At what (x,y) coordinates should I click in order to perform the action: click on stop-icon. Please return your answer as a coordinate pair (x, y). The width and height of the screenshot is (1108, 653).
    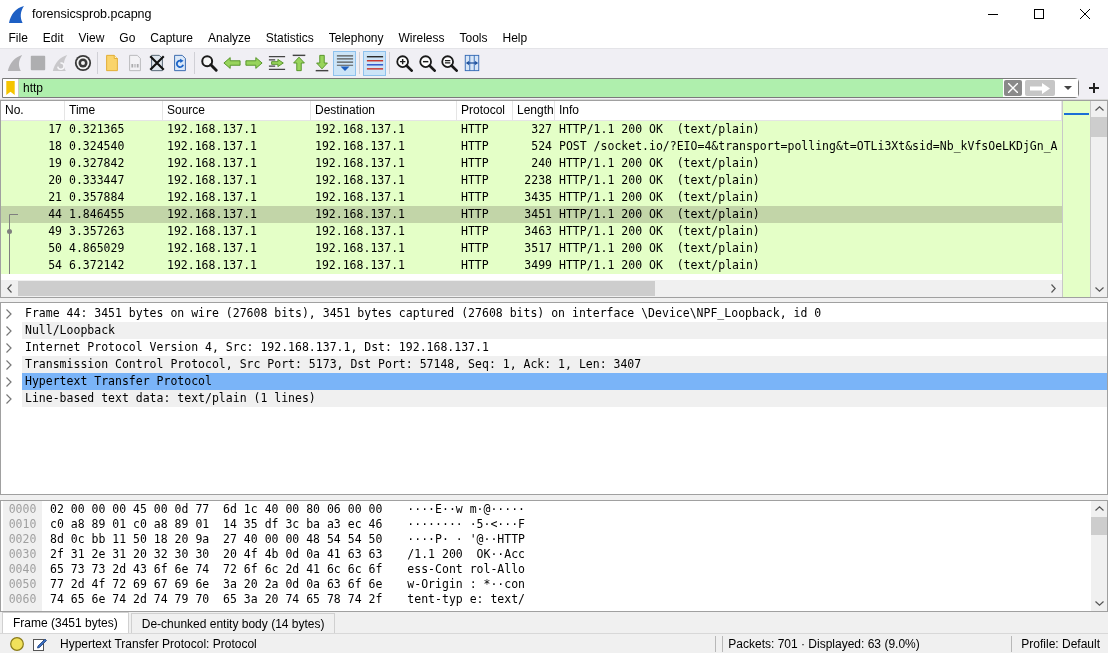
    Looking at the image, I should click on (37, 63).